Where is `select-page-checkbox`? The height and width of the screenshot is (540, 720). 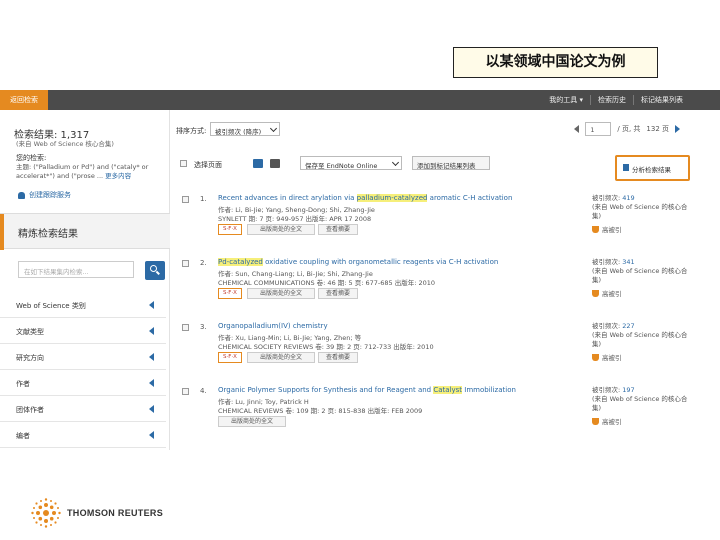 select-page-checkbox is located at coordinates (183, 163).